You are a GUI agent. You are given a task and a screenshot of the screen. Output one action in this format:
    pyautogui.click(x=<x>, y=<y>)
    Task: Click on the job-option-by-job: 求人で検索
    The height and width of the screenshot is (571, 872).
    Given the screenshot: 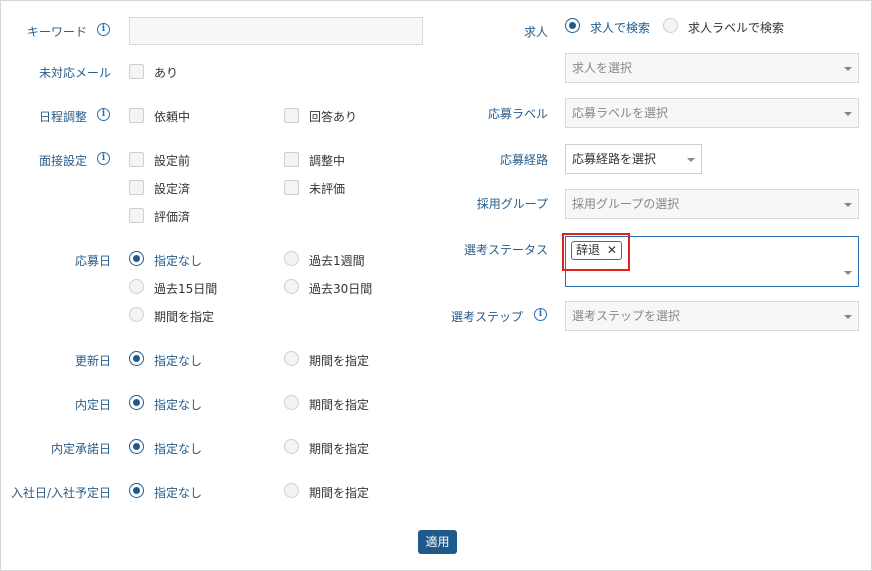 What is the action you would take?
    pyautogui.click(x=620, y=28)
    